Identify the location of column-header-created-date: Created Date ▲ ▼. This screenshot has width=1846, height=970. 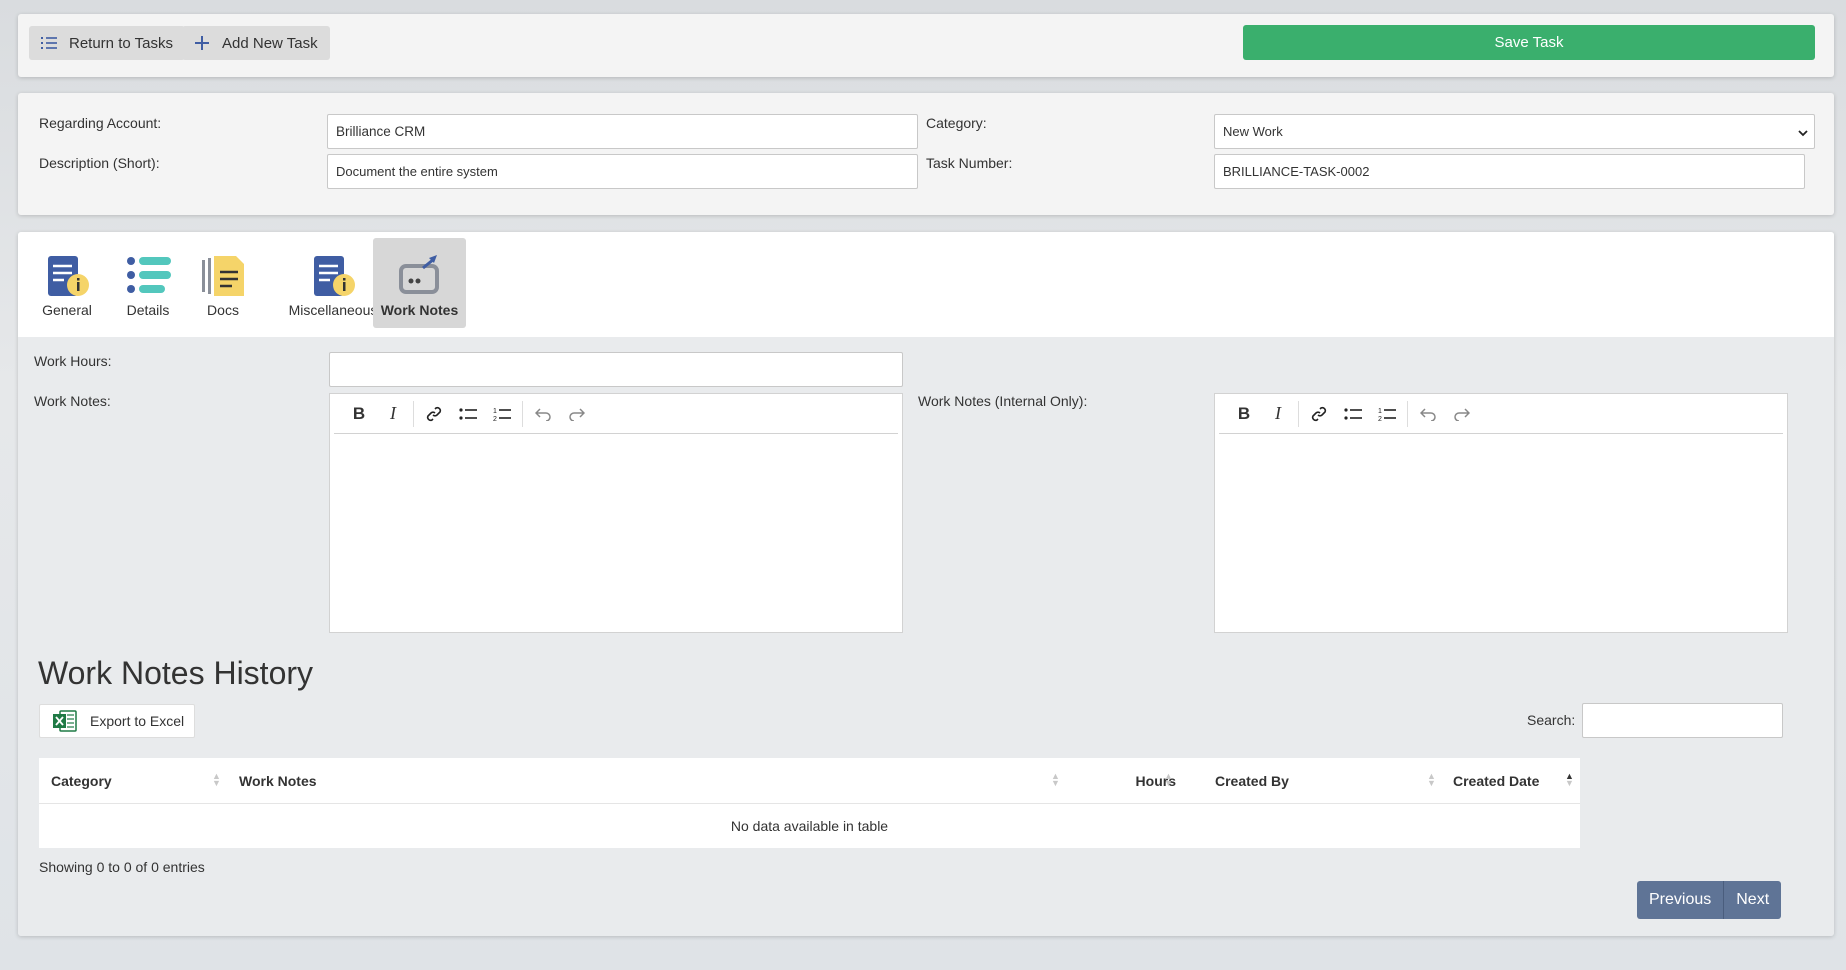
(1515, 780).